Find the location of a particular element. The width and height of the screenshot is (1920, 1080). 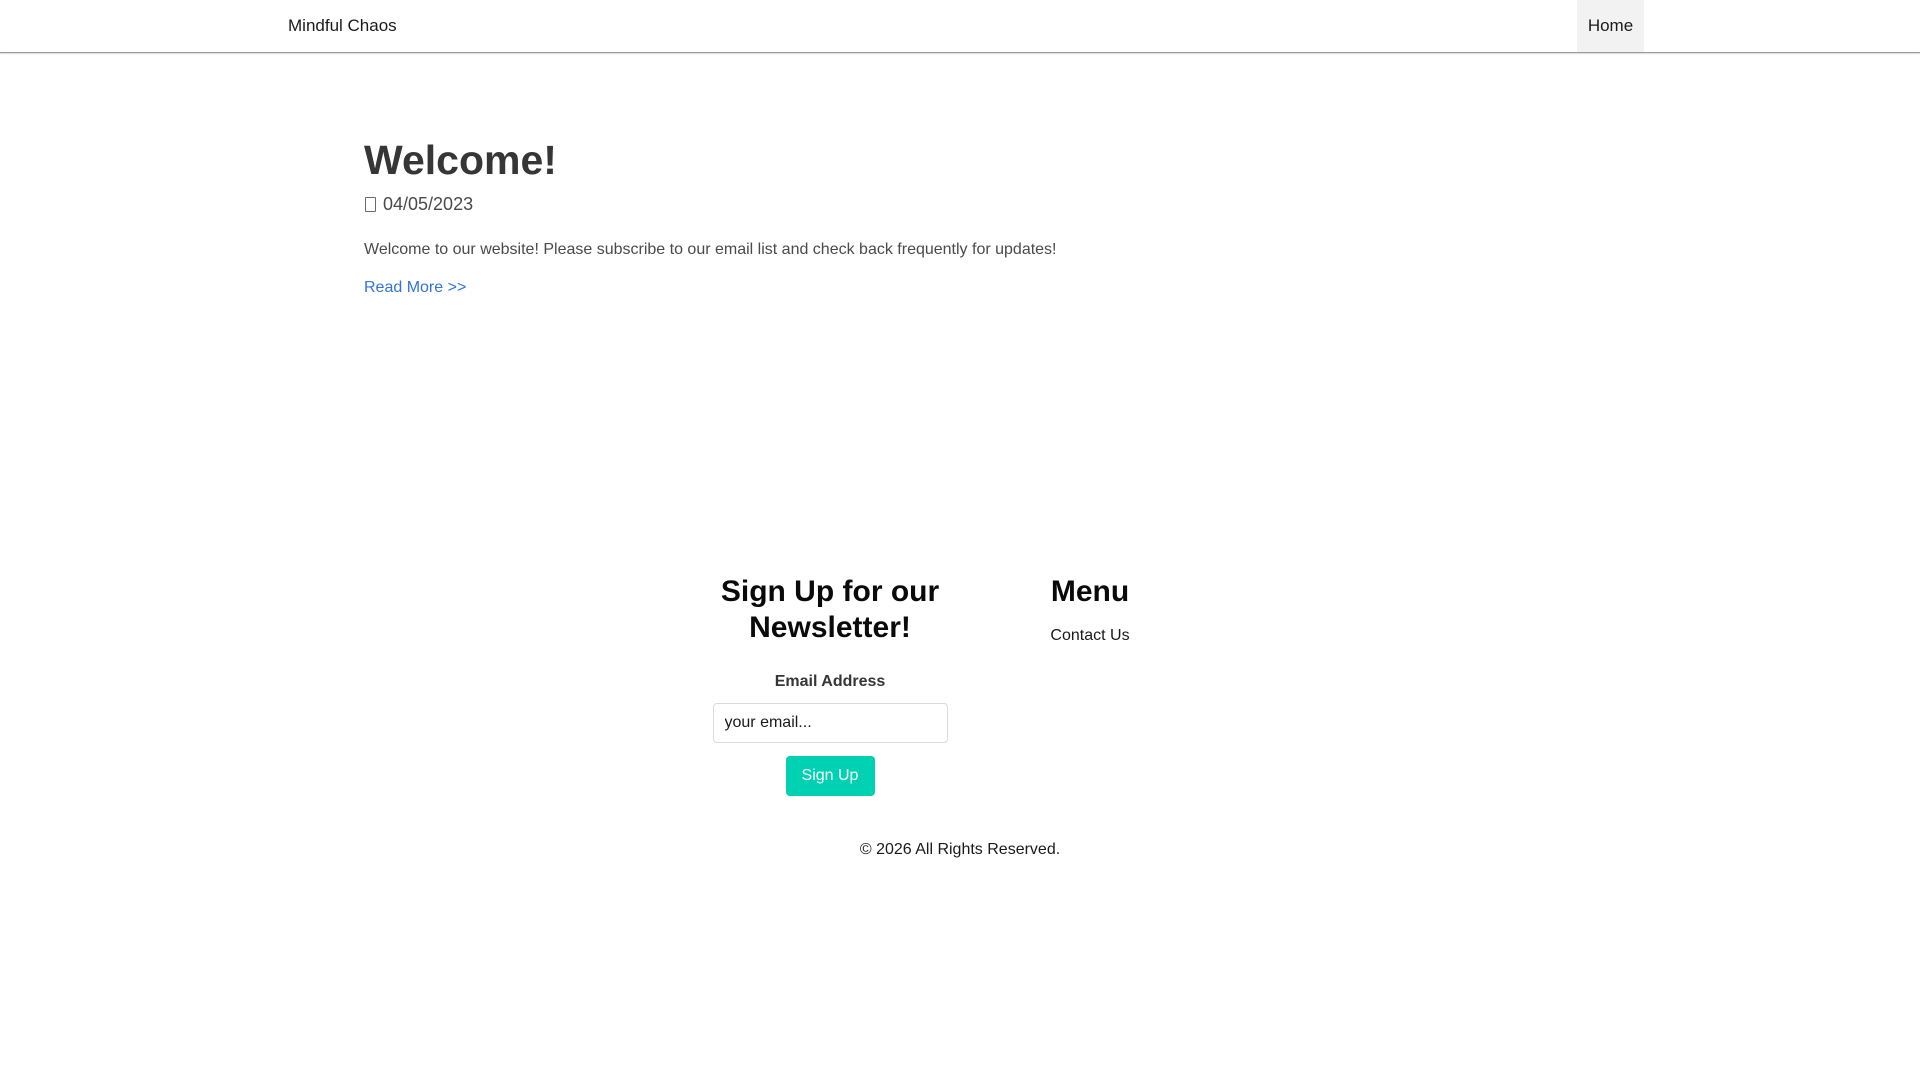

email-field is located at coordinates (830, 723).